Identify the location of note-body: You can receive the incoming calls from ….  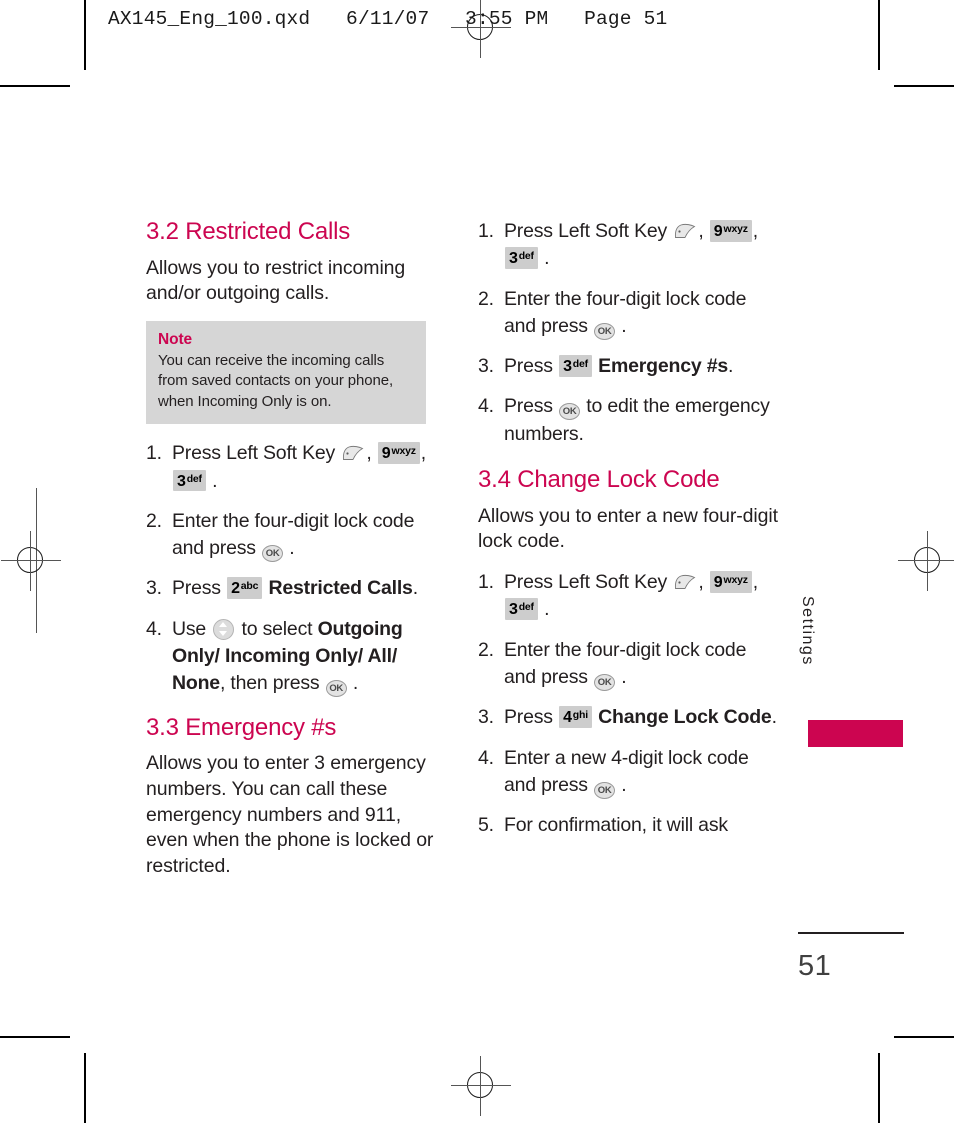
(276, 381).